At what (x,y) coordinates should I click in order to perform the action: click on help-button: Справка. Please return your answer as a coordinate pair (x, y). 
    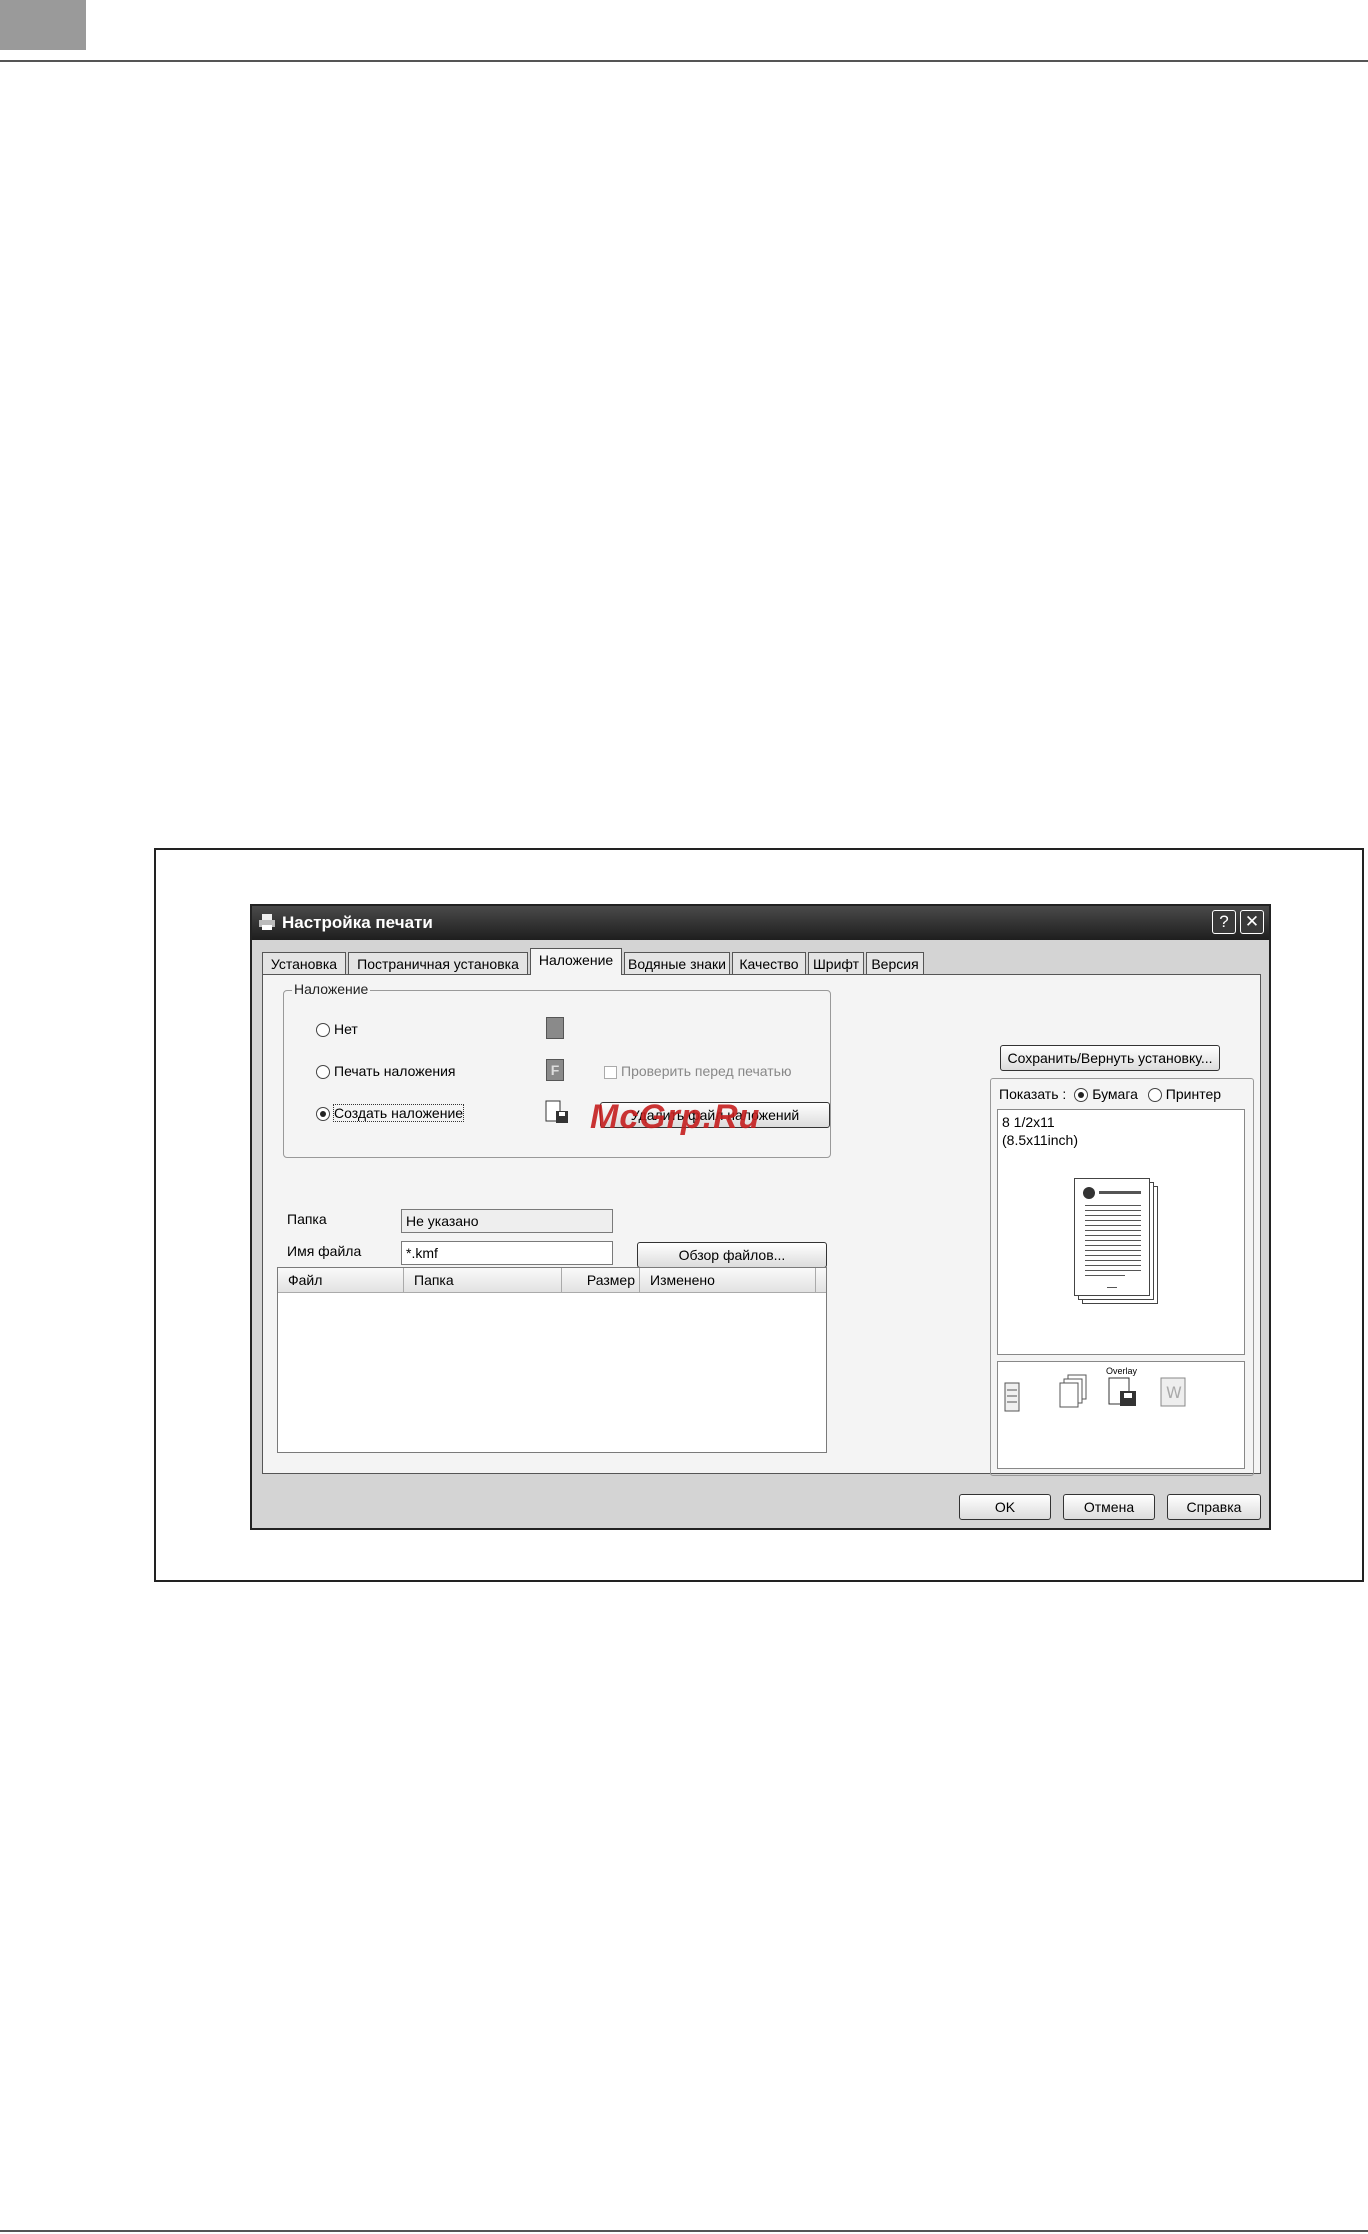
    Looking at the image, I should click on (1214, 1507).